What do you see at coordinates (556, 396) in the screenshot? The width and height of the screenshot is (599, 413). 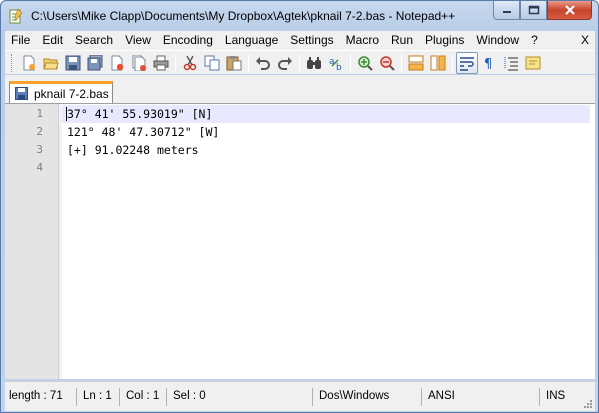 I see `status-insert-mode: INS` at bounding box center [556, 396].